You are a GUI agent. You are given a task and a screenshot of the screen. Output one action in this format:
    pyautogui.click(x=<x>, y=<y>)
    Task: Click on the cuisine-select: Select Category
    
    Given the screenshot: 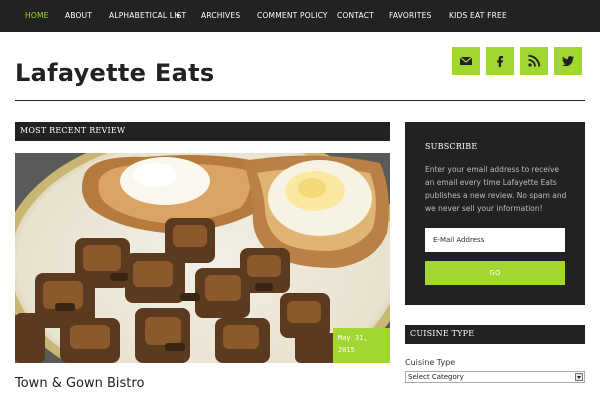 What is the action you would take?
    pyautogui.click(x=495, y=377)
    